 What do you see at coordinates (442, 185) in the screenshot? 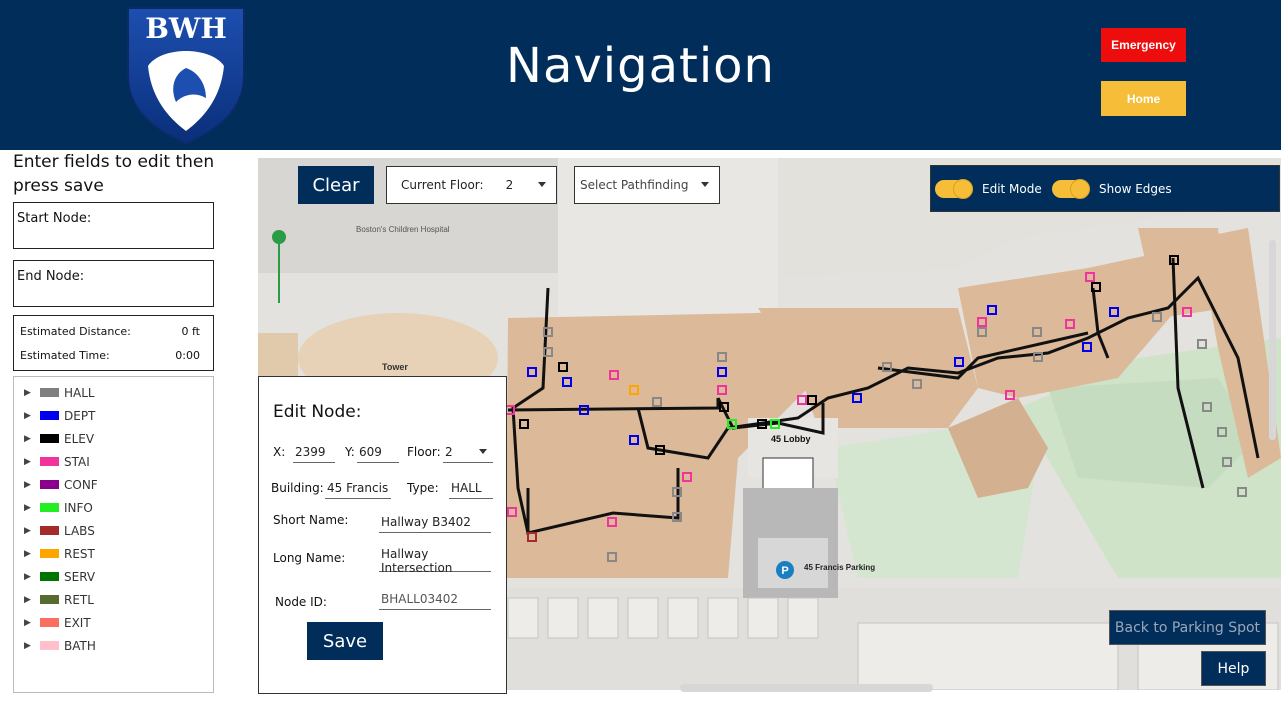
I see `current-floor-label: Current Floor:` at bounding box center [442, 185].